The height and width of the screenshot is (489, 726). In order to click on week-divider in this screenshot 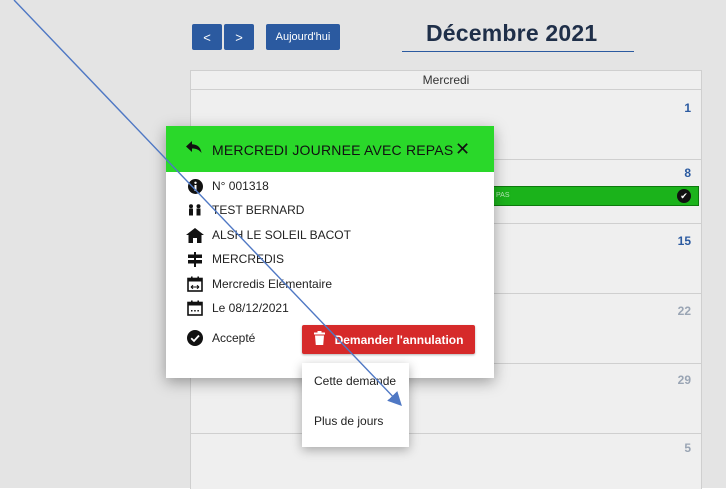, I will do `click(446, 433)`.